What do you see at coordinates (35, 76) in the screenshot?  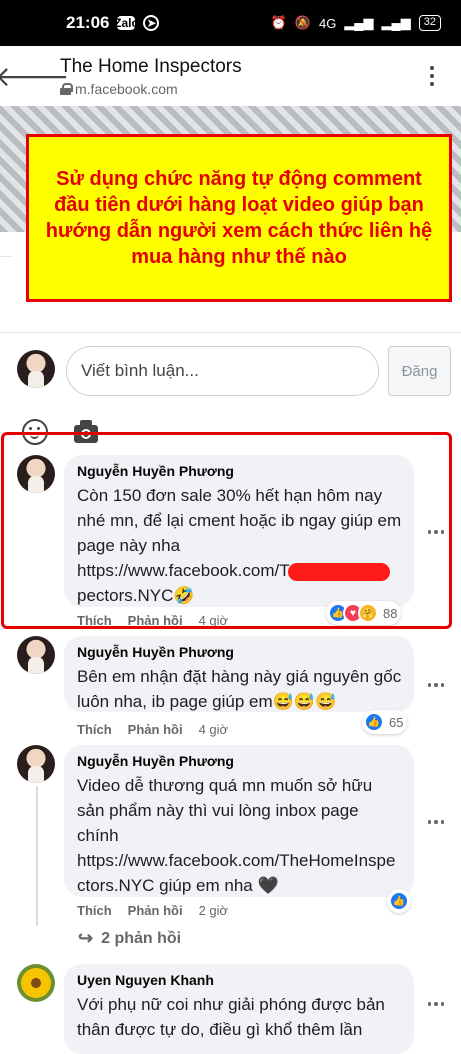 I see `back-arrow-icon: 🡐` at bounding box center [35, 76].